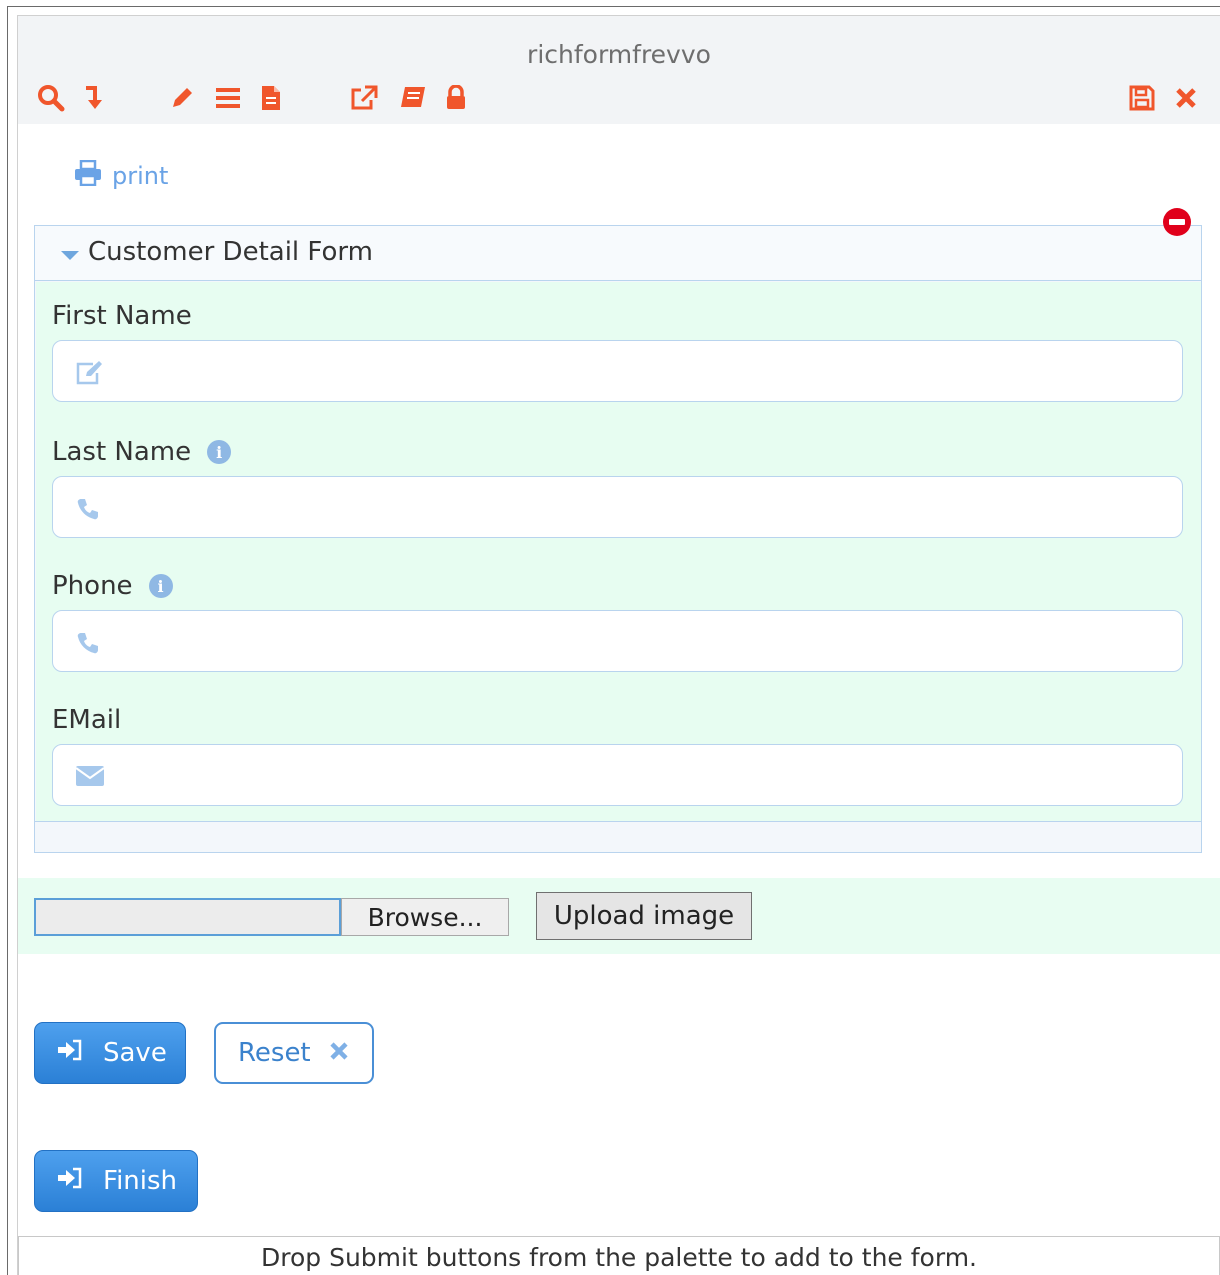 The width and height of the screenshot is (1220, 1275). I want to click on last-name-label-text: Last Name, so click(122, 452).